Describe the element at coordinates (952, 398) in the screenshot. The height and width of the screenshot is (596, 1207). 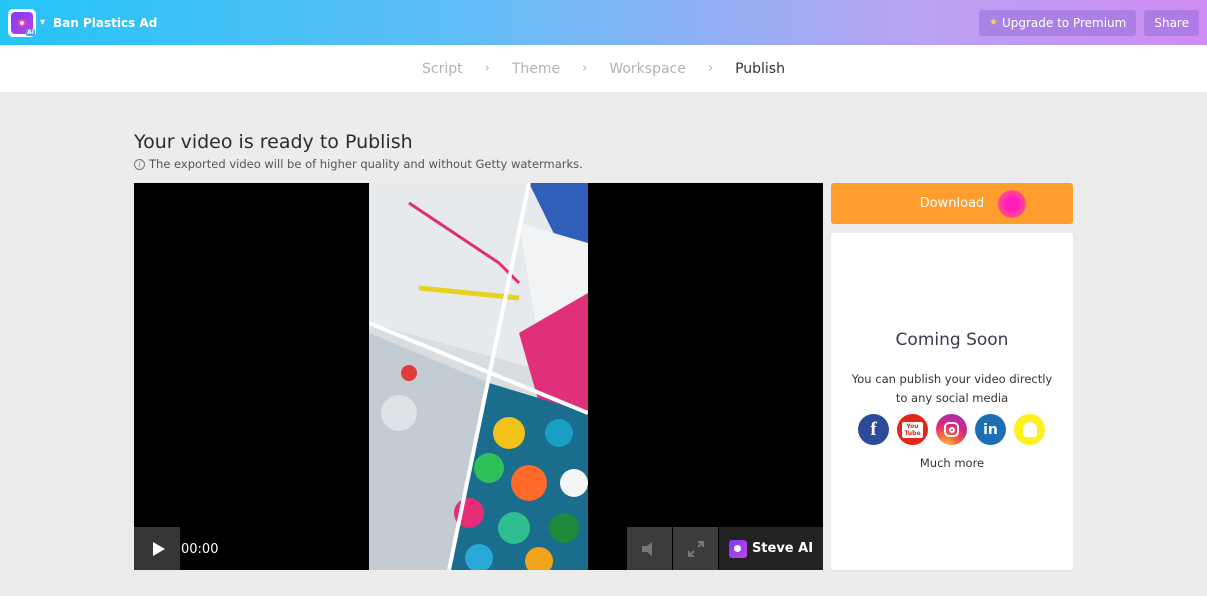
I see `coming-soon-line-2: to any social media` at that location.